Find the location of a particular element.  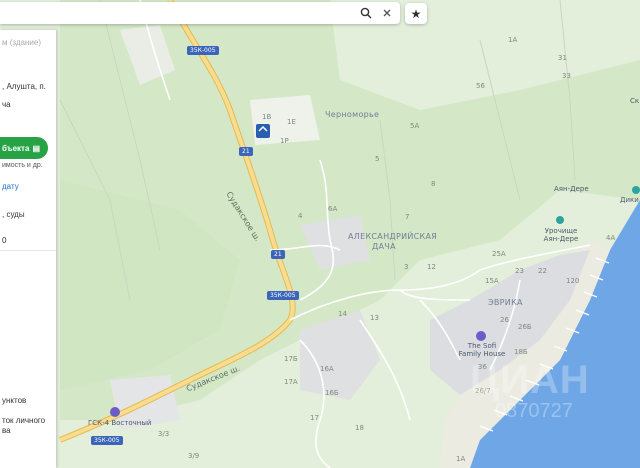

courts-text: , суды is located at coordinates (13, 214).